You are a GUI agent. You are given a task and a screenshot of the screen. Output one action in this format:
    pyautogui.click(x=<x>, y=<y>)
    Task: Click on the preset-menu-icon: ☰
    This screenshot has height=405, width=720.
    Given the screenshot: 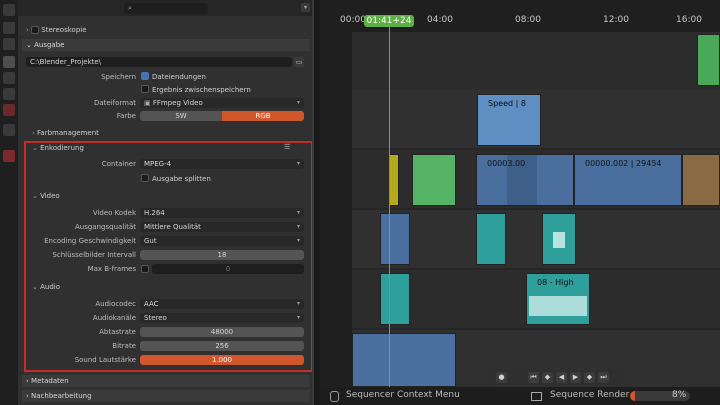 What is the action you would take?
    pyautogui.click(x=287, y=147)
    